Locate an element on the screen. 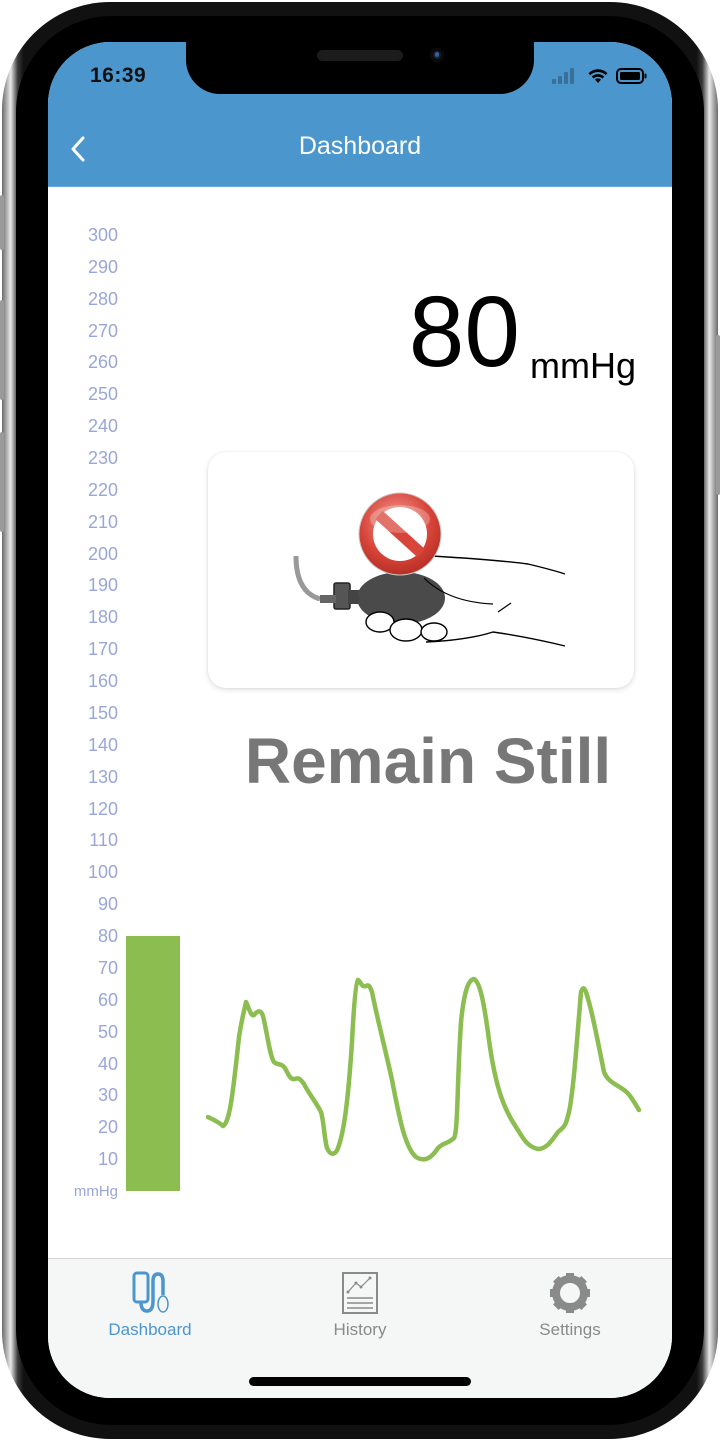 The image size is (720, 1441). device-notch is located at coordinates (360, 68).